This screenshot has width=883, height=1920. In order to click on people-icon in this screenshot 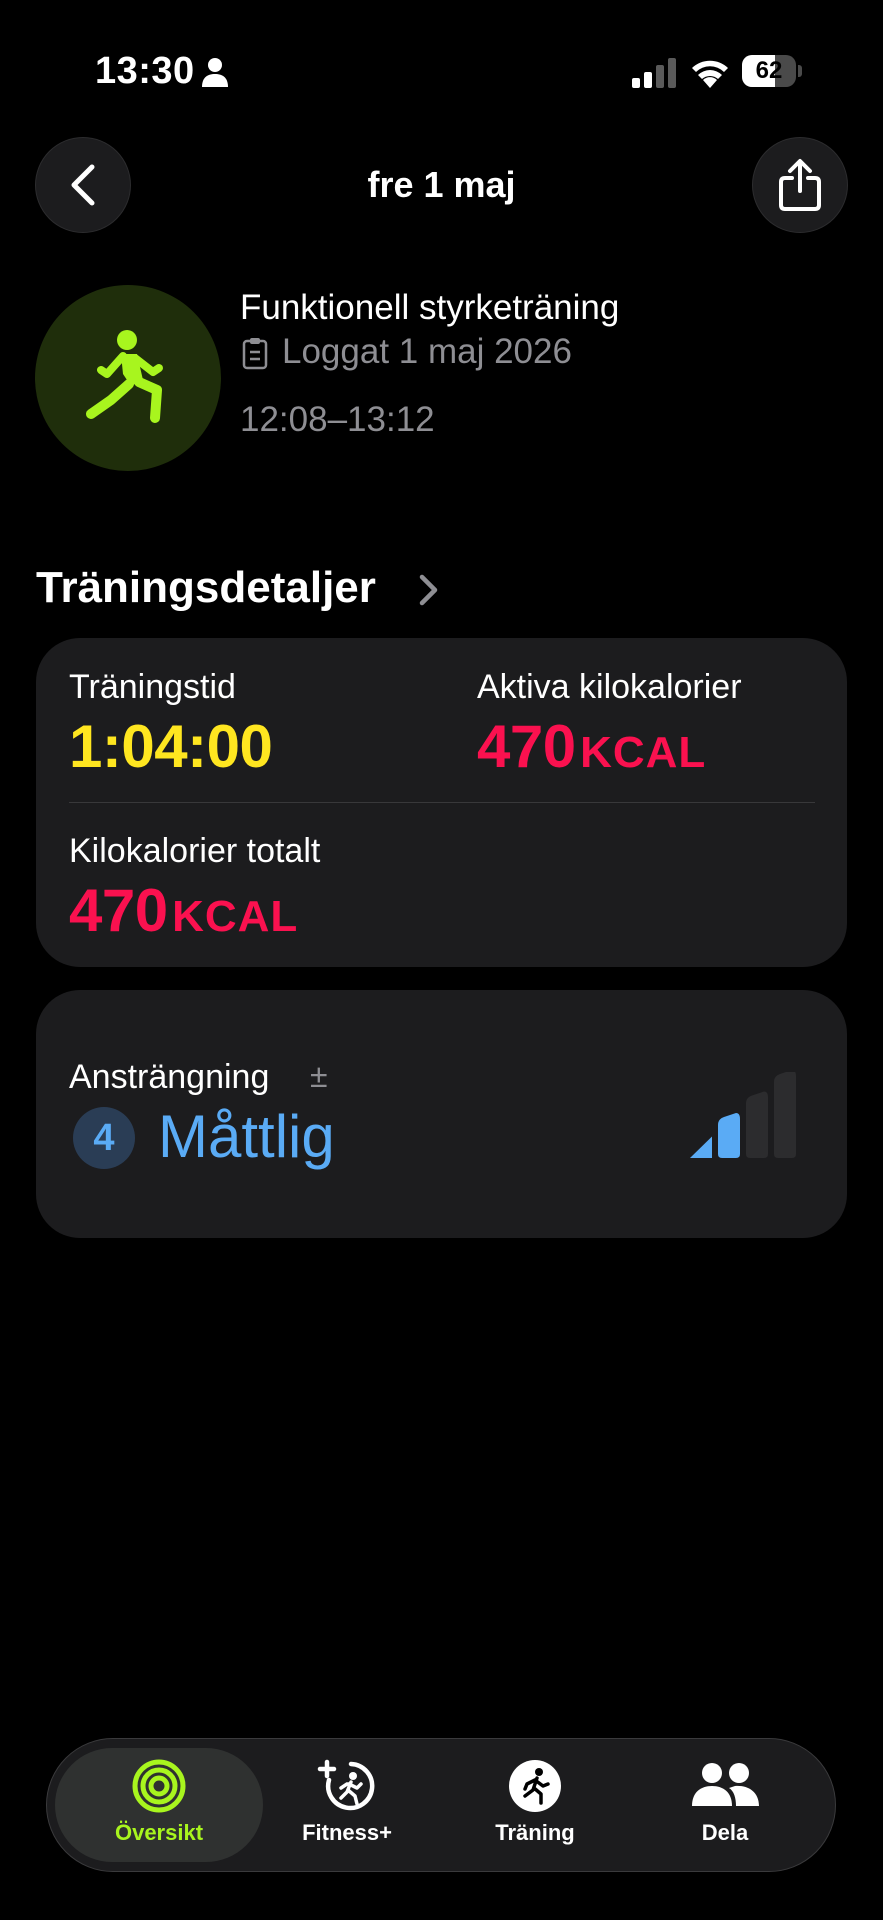, I will do `click(725, 1784)`.